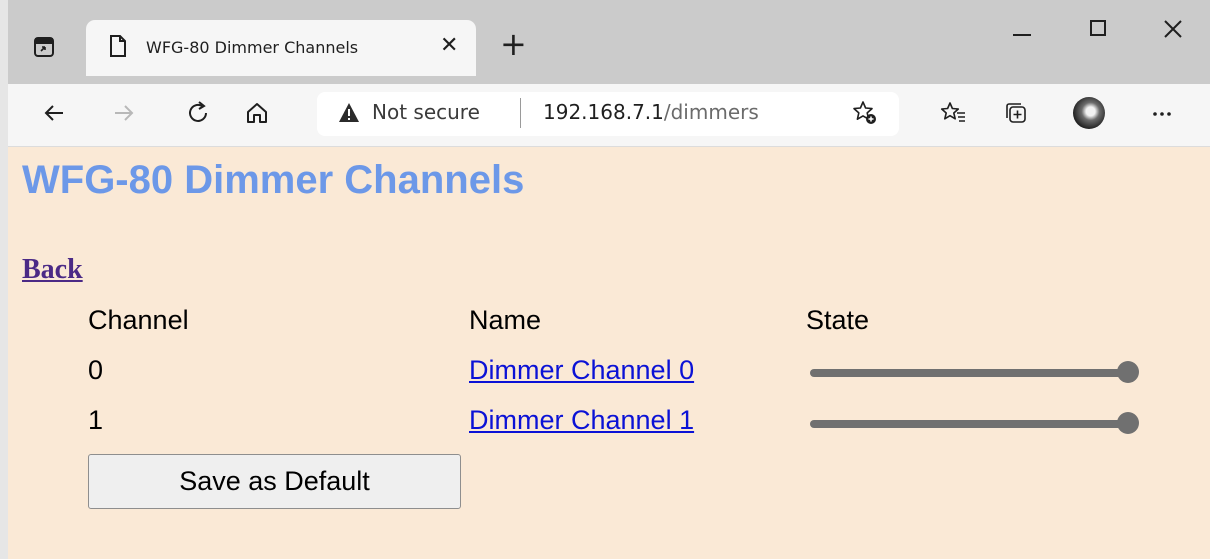  I want to click on more-icon, so click(1162, 113).